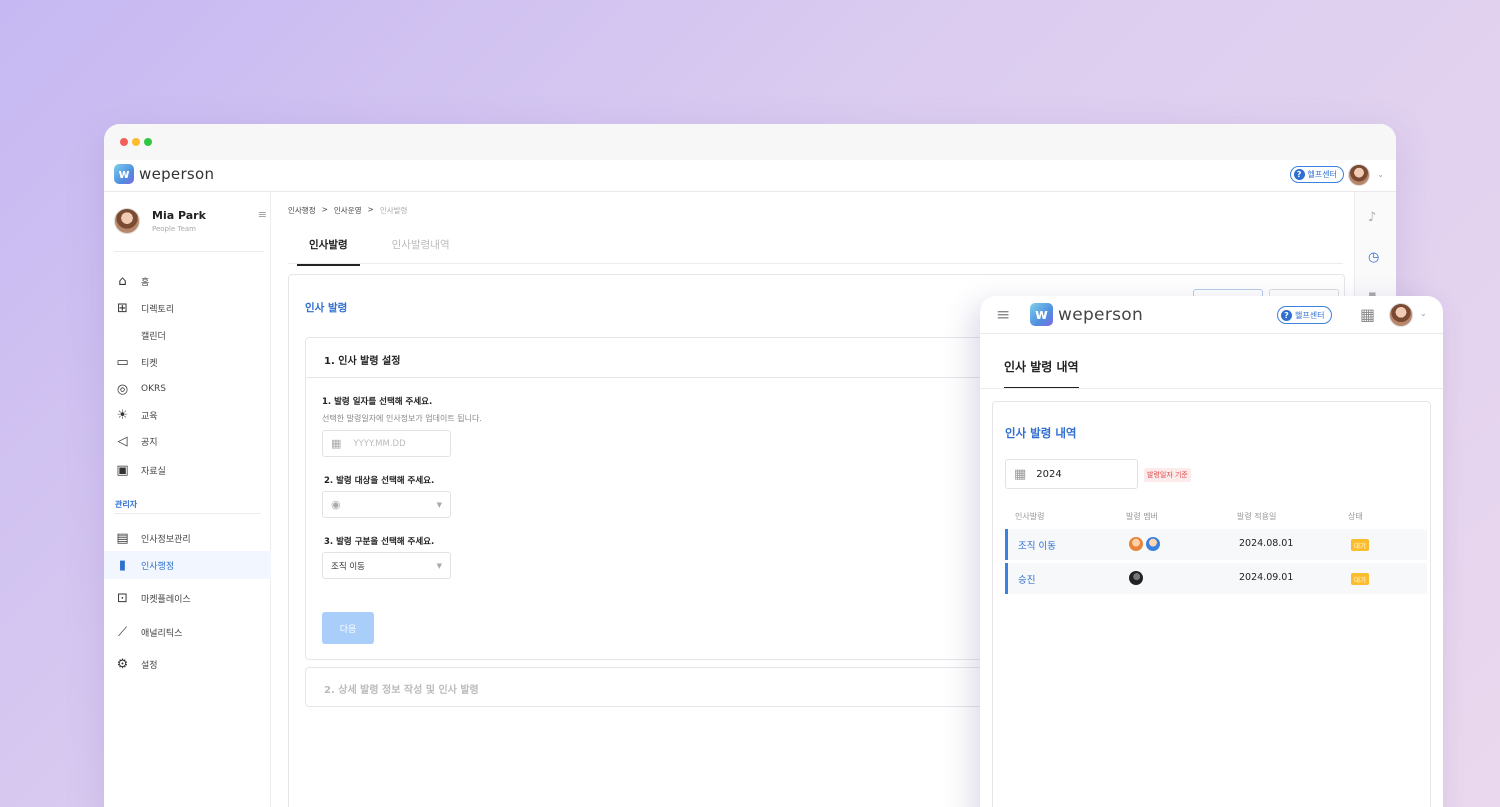  Describe the element at coordinates (379, 542) in the screenshot. I see `question-type: 3. 발령 구분을 선택해 주세요.` at that location.